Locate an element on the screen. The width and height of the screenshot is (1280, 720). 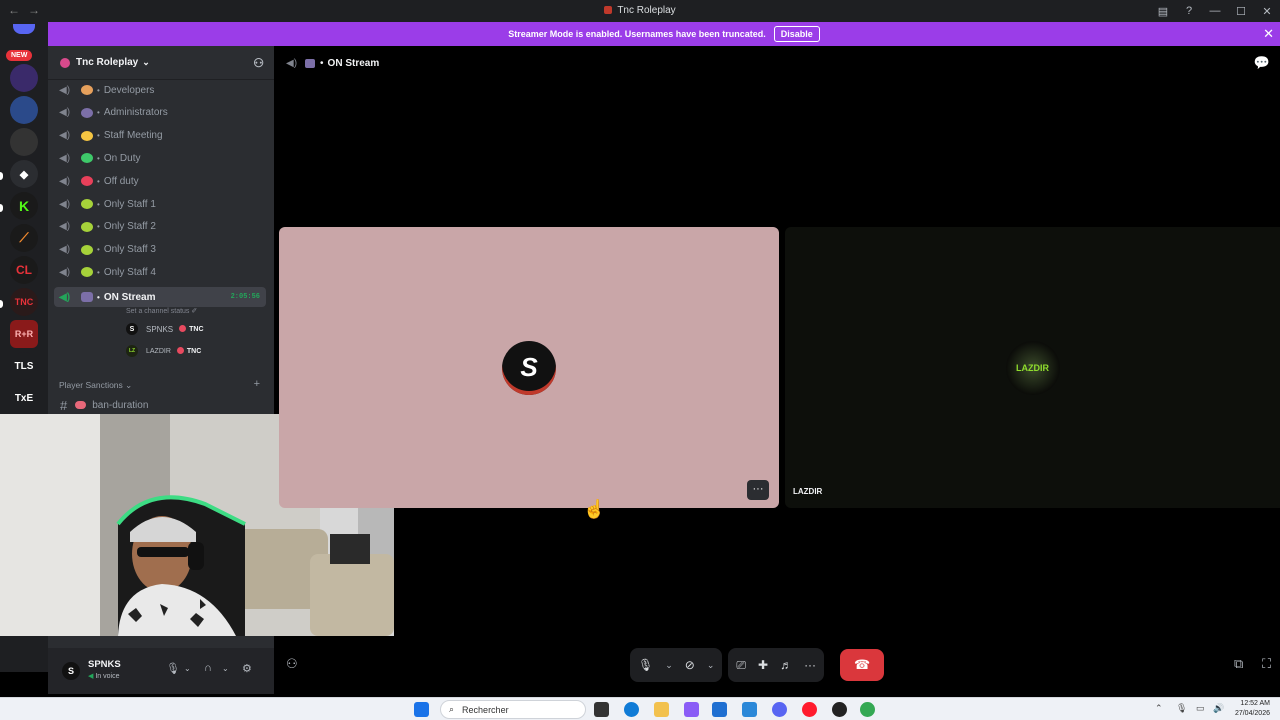
voice-user: LZ LAZDIR TNC is located at coordinates (163, 351).